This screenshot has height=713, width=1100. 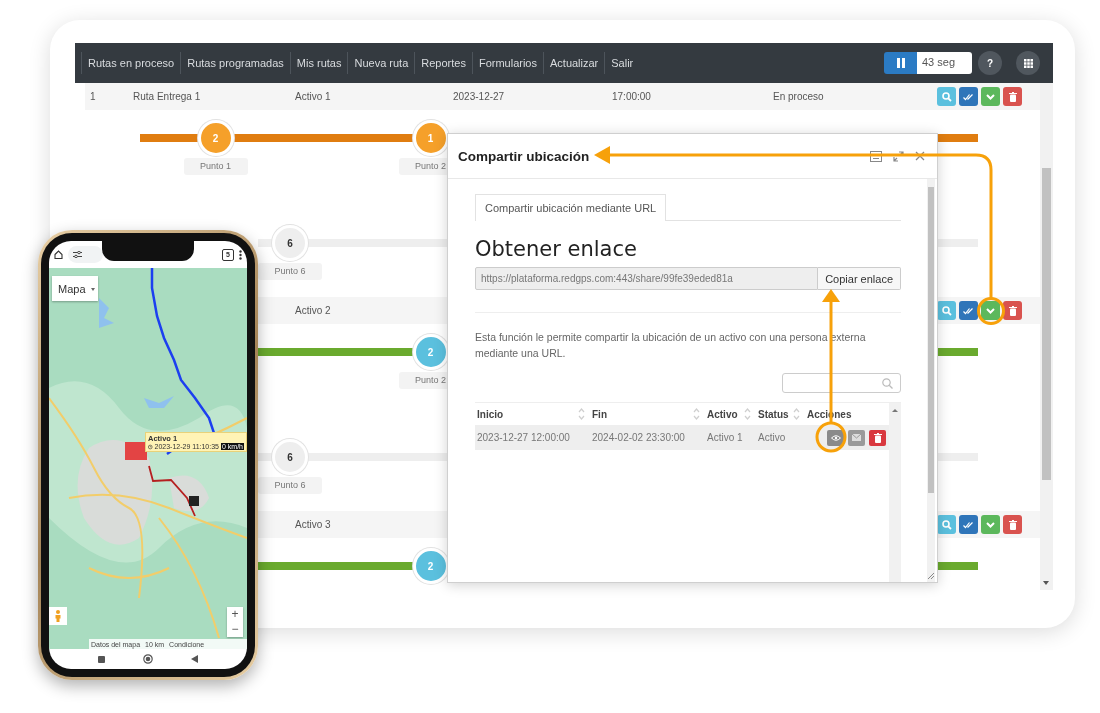 What do you see at coordinates (647, 278) in the screenshot?
I see `link-field: https://plataforma.redgps.com:443/share/99fe39eded81a` at bounding box center [647, 278].